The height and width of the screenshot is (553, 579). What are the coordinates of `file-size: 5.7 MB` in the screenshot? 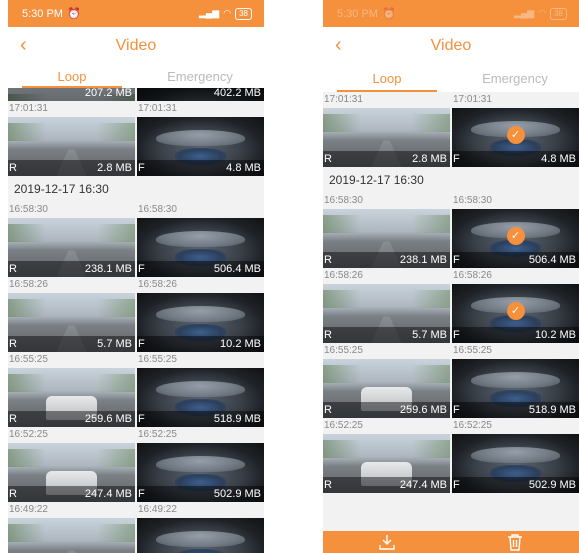 It's located at (114, 344).